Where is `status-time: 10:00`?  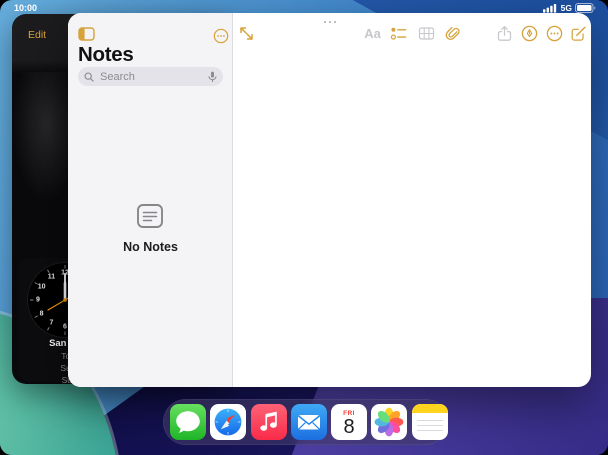 status-time: 10:00 is located at coordinates (26, 8).